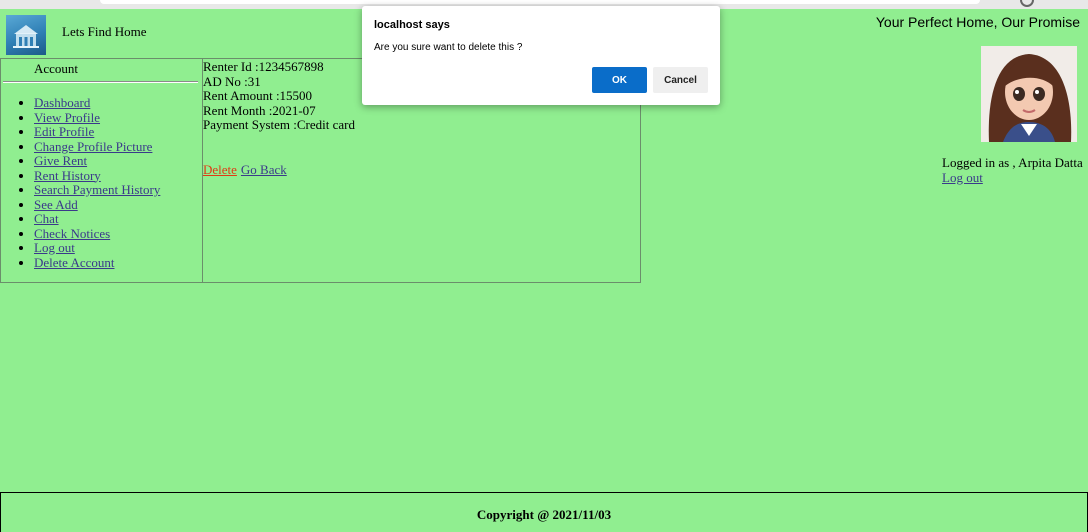 This screenshot has width=1088, height=532. What do you see at coordinates (100, 82) in the screenshot?
I see `sidebar-divider` at bounding box center [100, 82].